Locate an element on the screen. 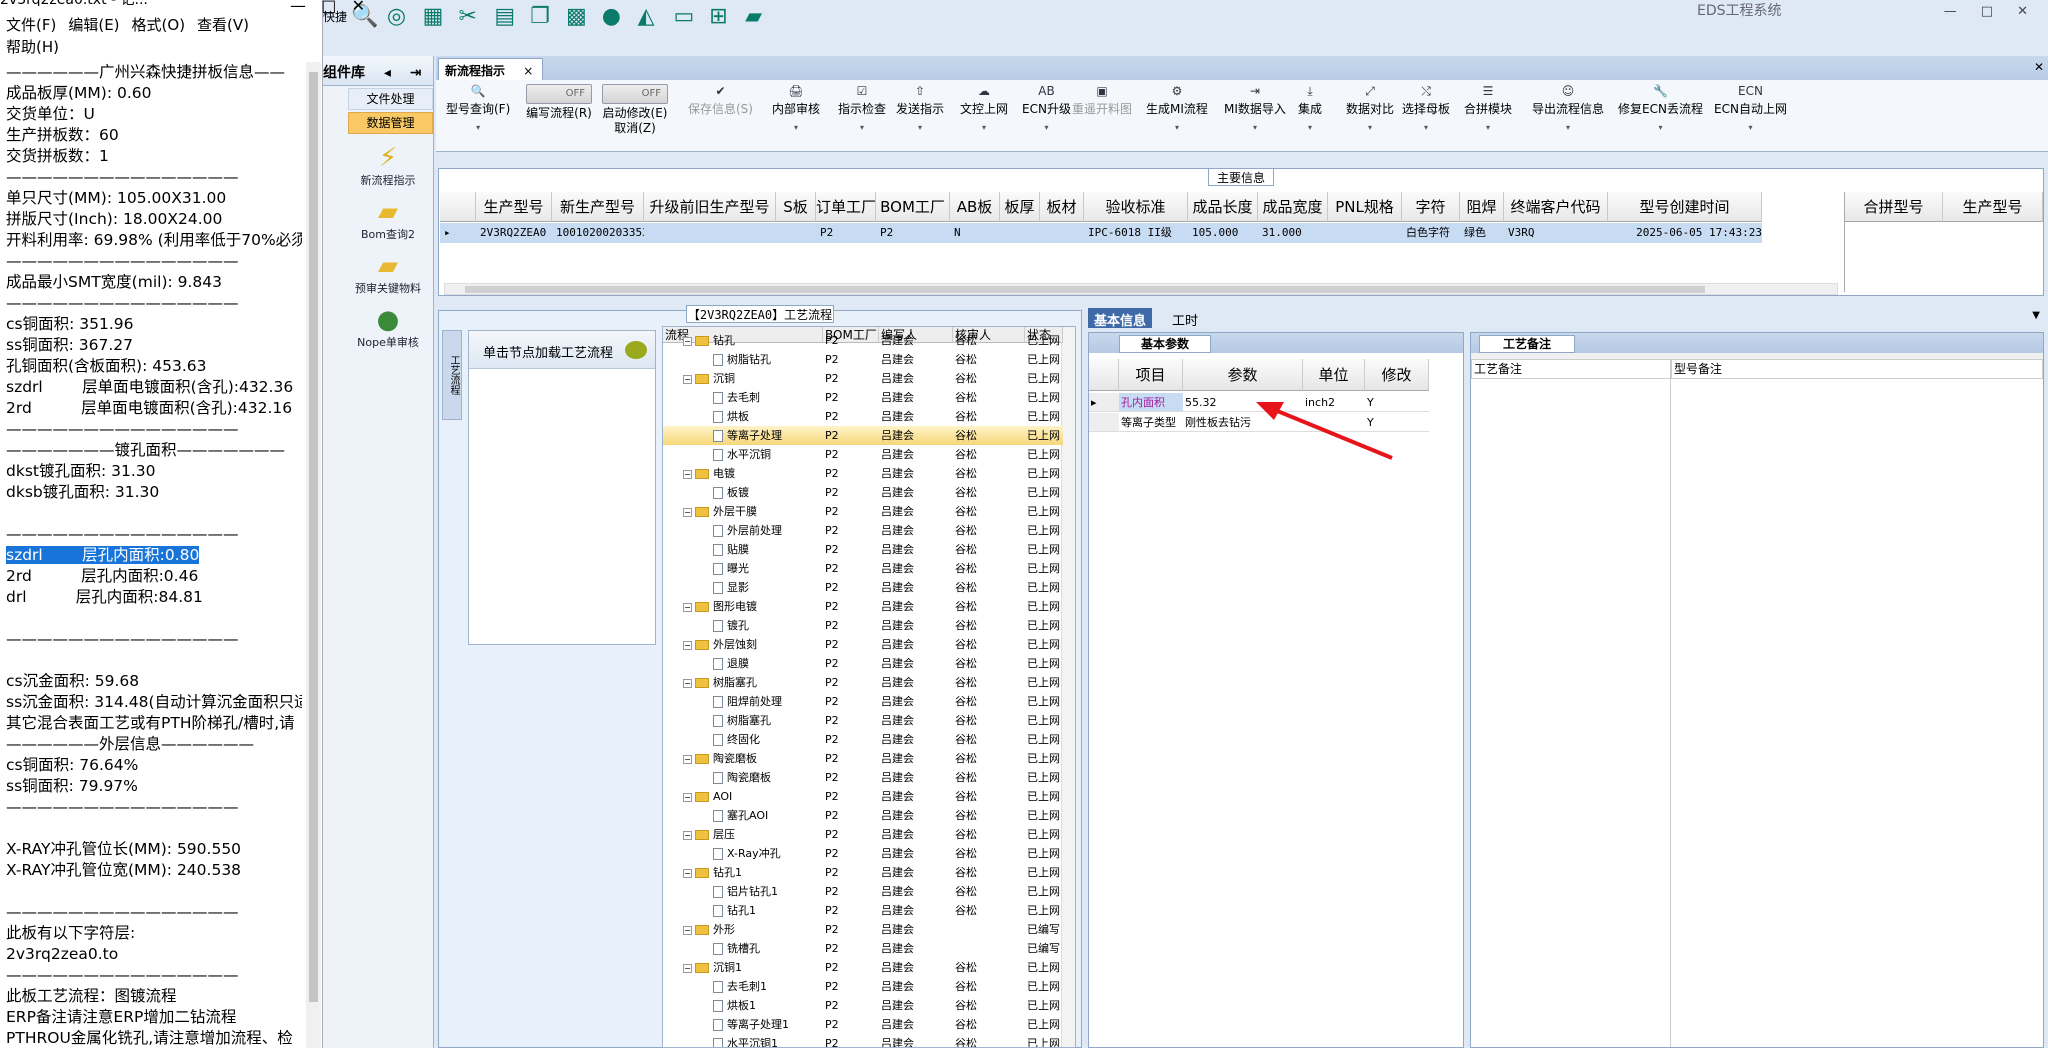  column-header: 修改 is located at coordinates (1397, 375).